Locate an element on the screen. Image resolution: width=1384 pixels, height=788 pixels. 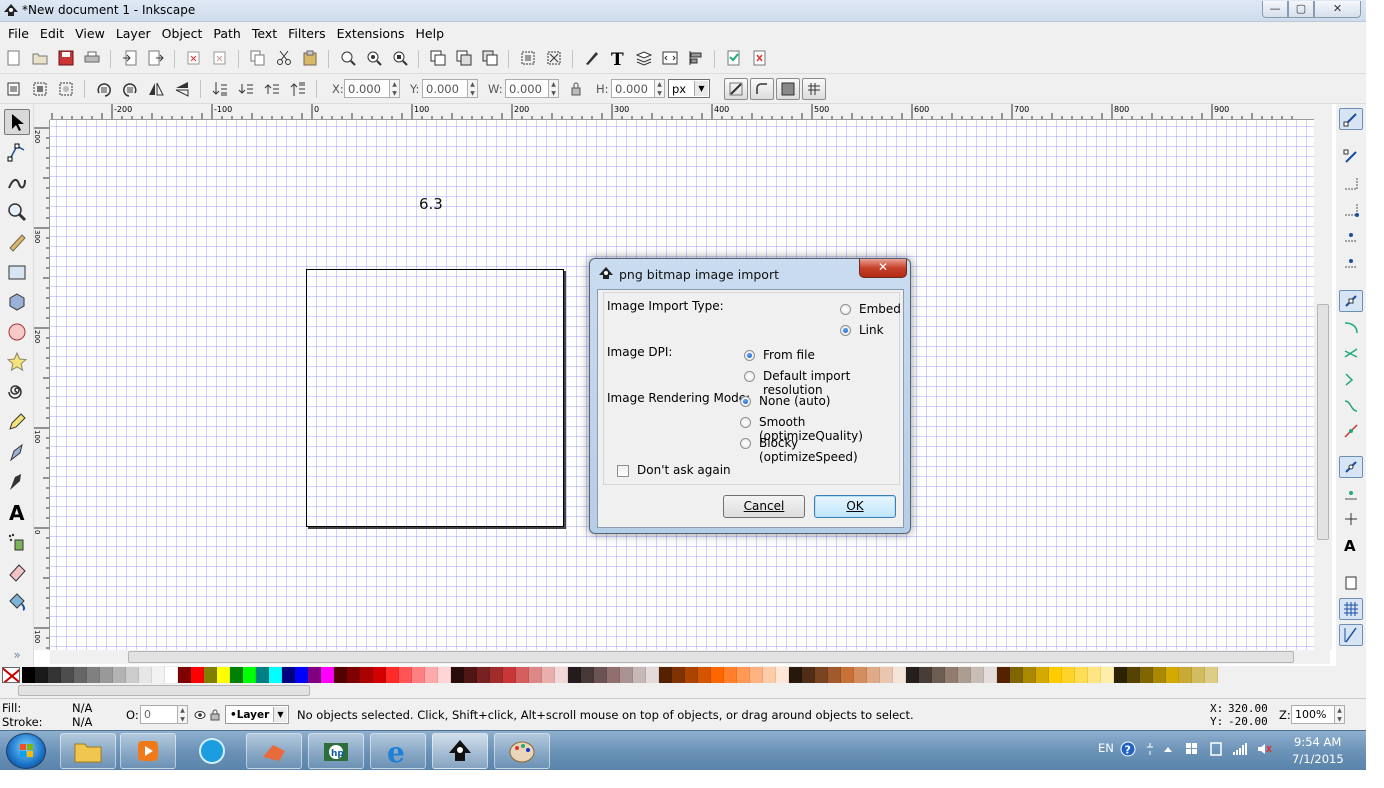
menu-object: Object is located at coordinates (182, 33).